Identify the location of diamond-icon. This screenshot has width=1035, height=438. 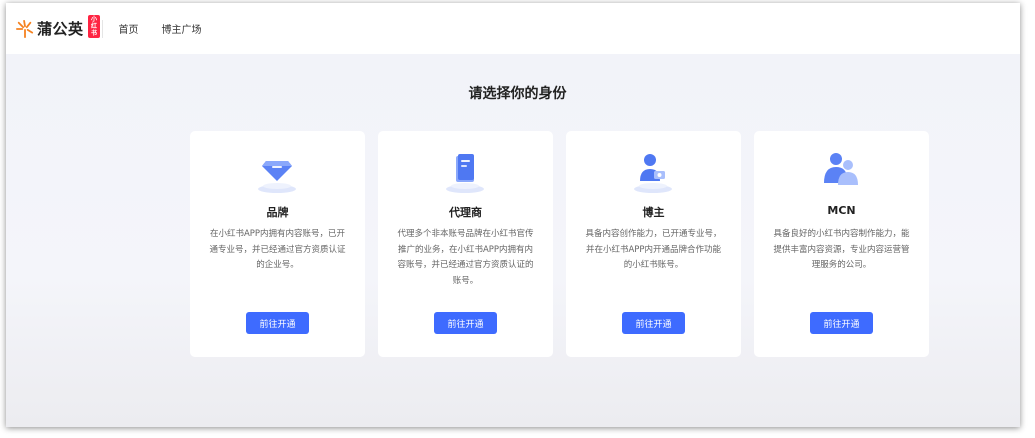
(277, 177).